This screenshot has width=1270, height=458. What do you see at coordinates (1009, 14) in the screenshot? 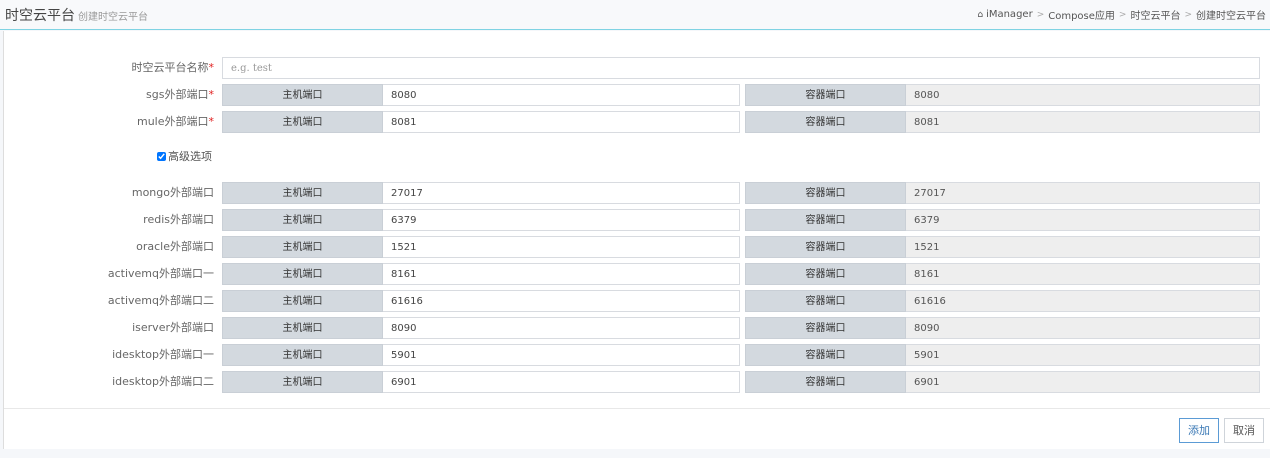
I see `breadcrumb-imanager: iManager` at bounding box center [1009, 14].